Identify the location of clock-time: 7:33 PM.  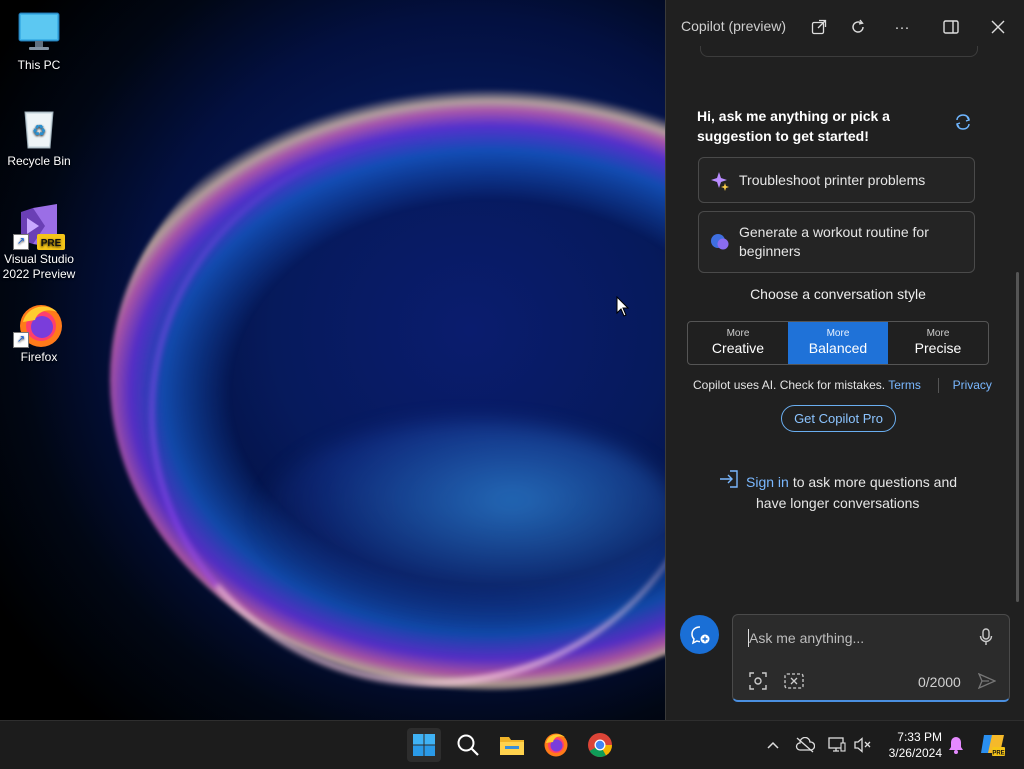
(919, 737).